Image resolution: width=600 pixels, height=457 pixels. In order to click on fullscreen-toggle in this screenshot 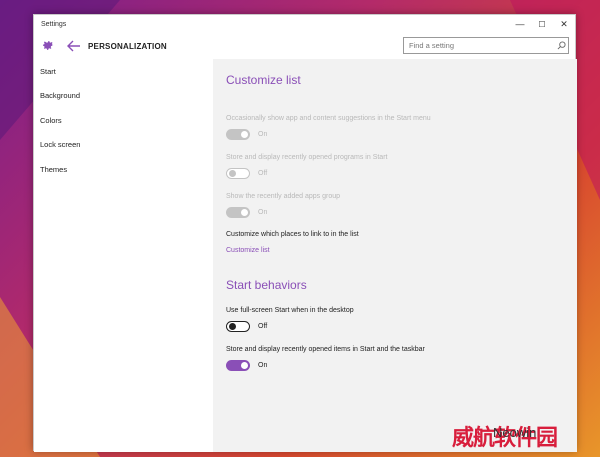, I will do `click(238, 326)`.